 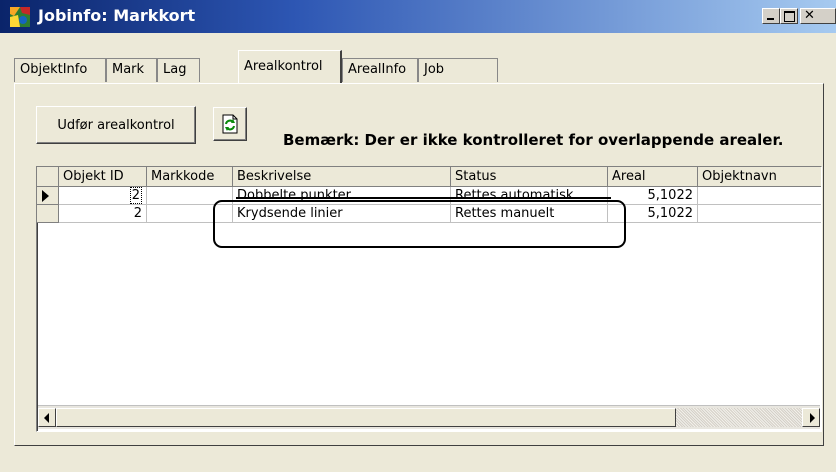 I want to click on column-header-markkode: Markkode, so click(x=190, y=177).